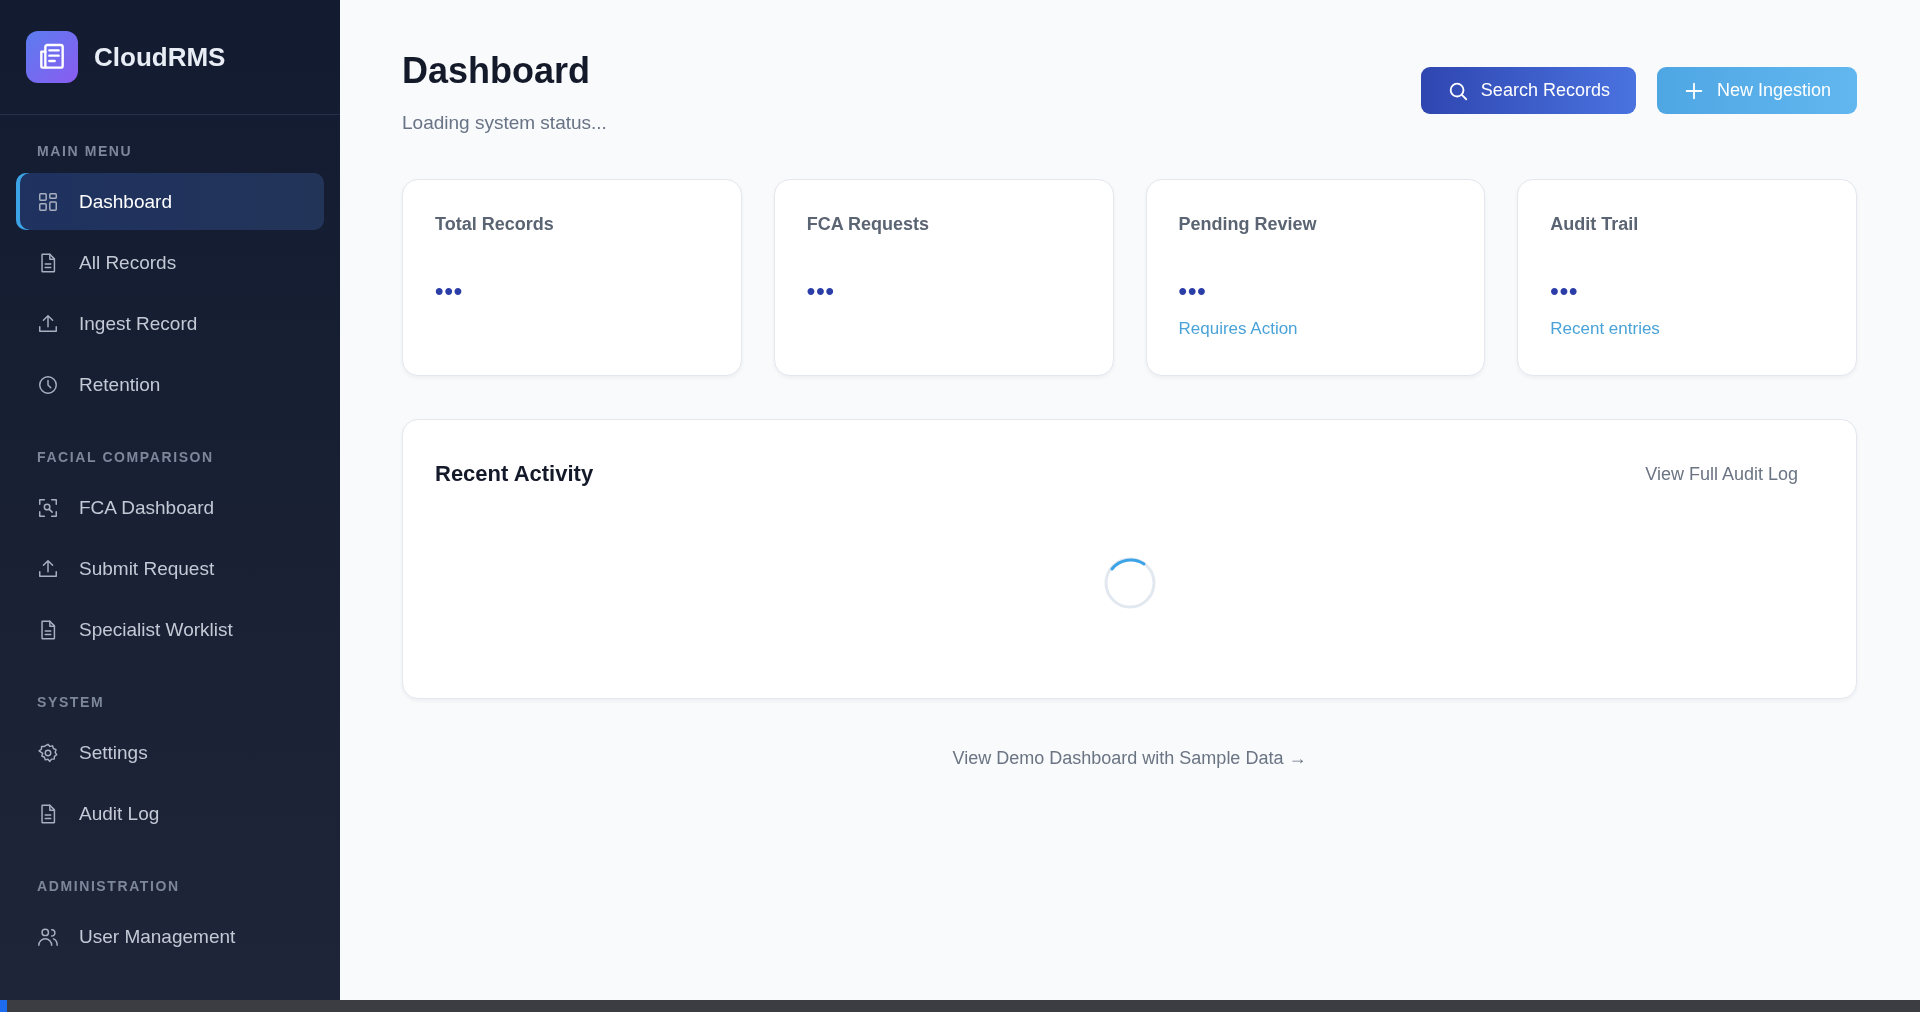 The width and height of the screenshot is (1920, 1012). I want to click on sidebar-item: All Records, so click(170, 262).